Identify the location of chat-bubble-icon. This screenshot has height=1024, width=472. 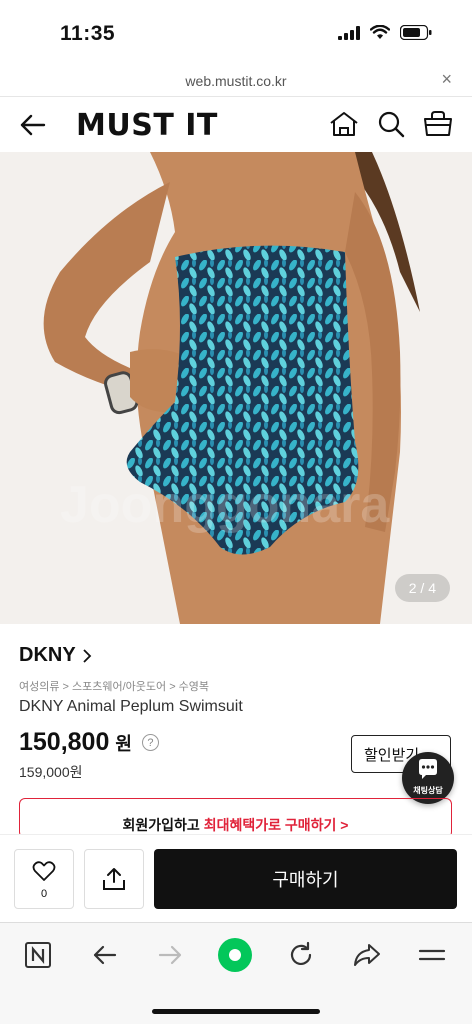
(428, 769).